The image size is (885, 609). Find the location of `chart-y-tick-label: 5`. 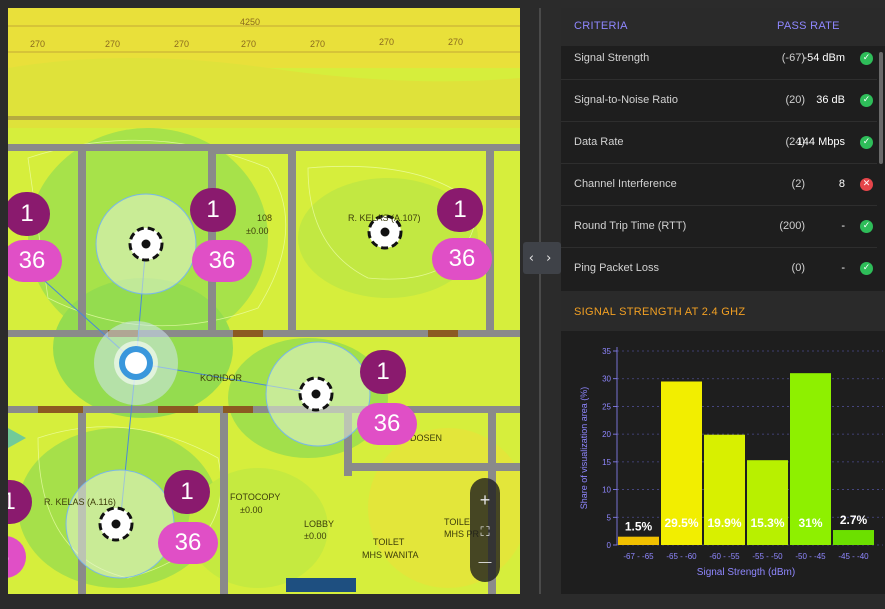

chart-y-tick-label: 5 is located at coordinates (609, 517).